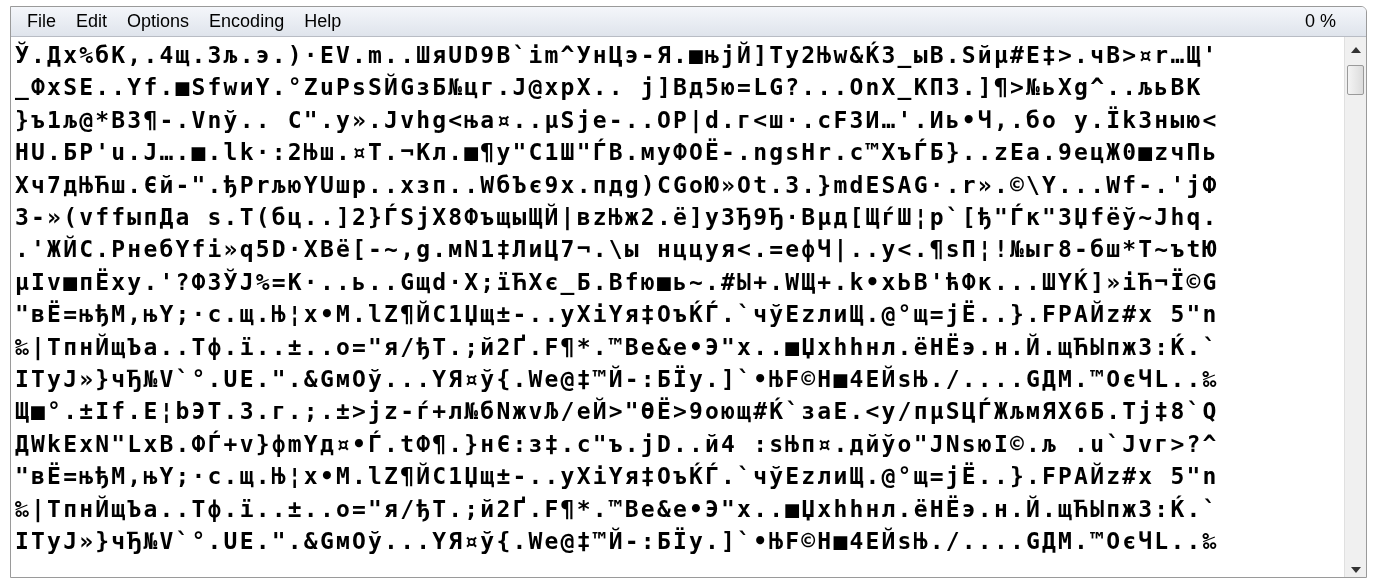  Describe the element at coordinates (617, 411) in the screenshot. I see `text-line: Щ■°.±If.E¦bЭТ.3.г.;.±>jz-ѓ+л№бNжvЉ/eЙ>"ӨЁ>9оющ#Ќ`заЕ.<y/пµSЦЃЖљмЯХ6Б.Tj‡8`Q` at that location.